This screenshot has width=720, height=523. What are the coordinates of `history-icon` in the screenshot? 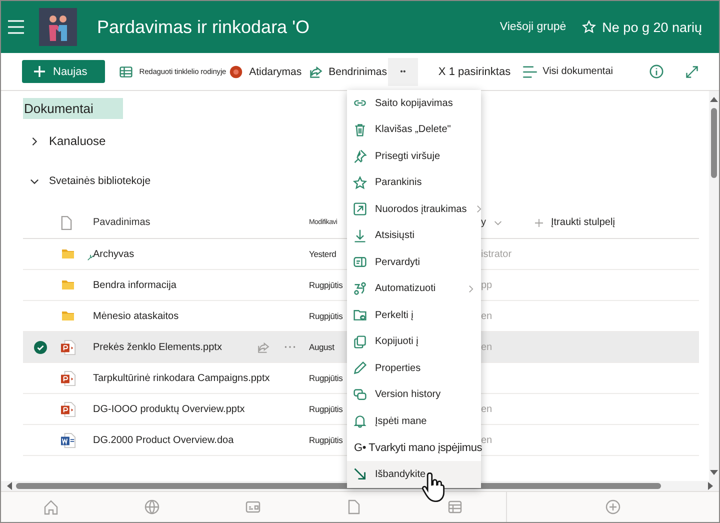 It's located at (360, 395).